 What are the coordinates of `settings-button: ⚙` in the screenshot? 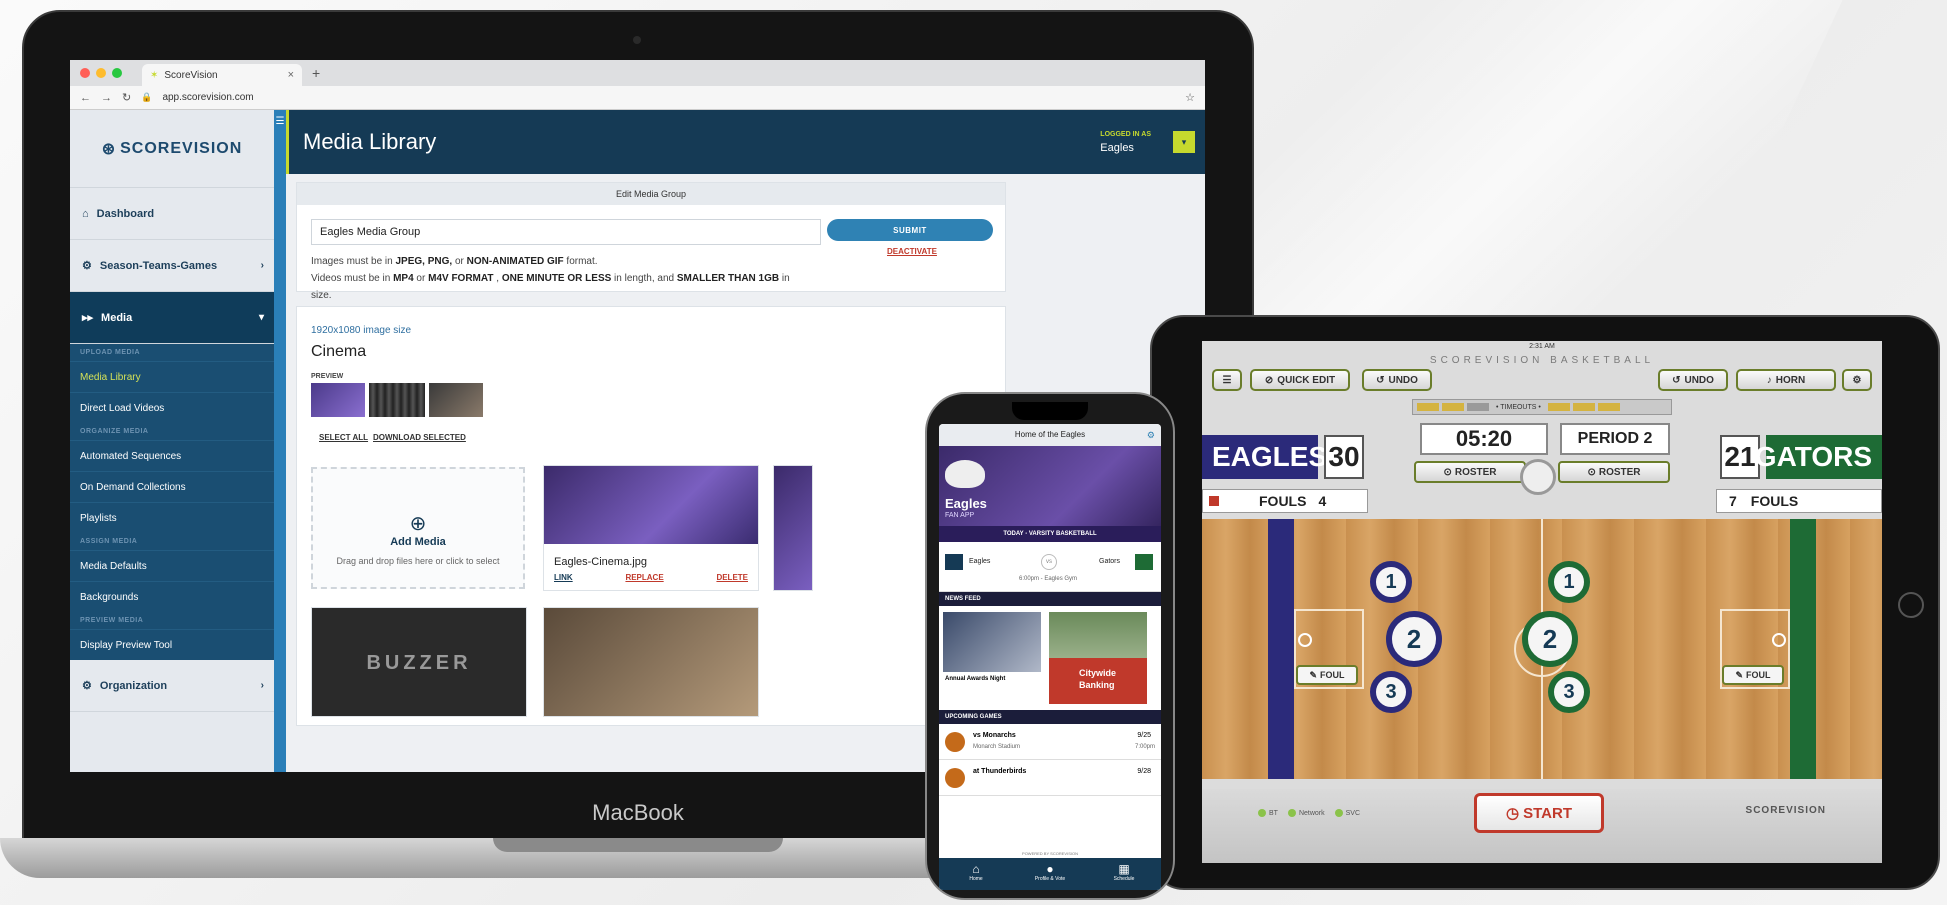 It's located at (1857, 380).